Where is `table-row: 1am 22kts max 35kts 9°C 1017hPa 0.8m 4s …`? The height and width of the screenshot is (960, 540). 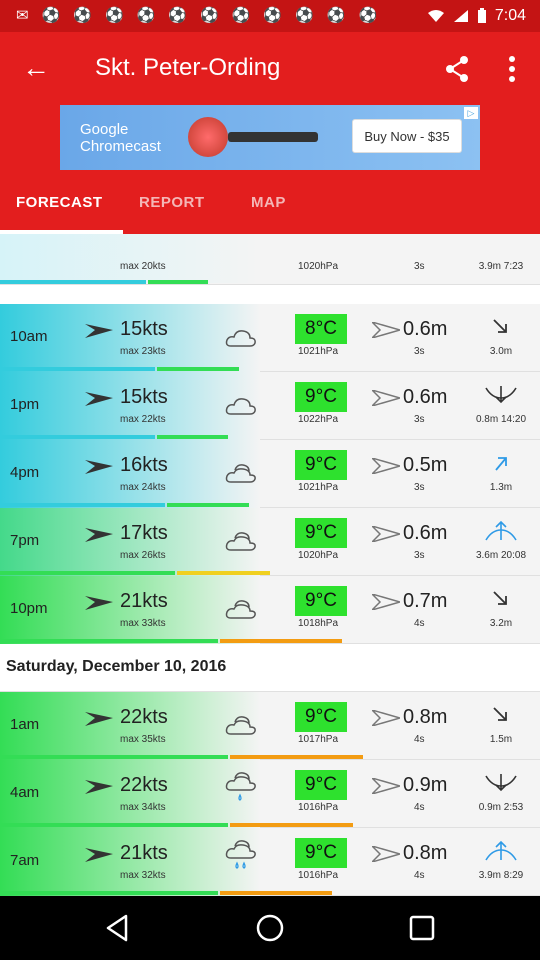 table-row: 1am 22kts max 35kts 9°C 1017hPa 0.8m 4s … is located at coordinates (270, 726).